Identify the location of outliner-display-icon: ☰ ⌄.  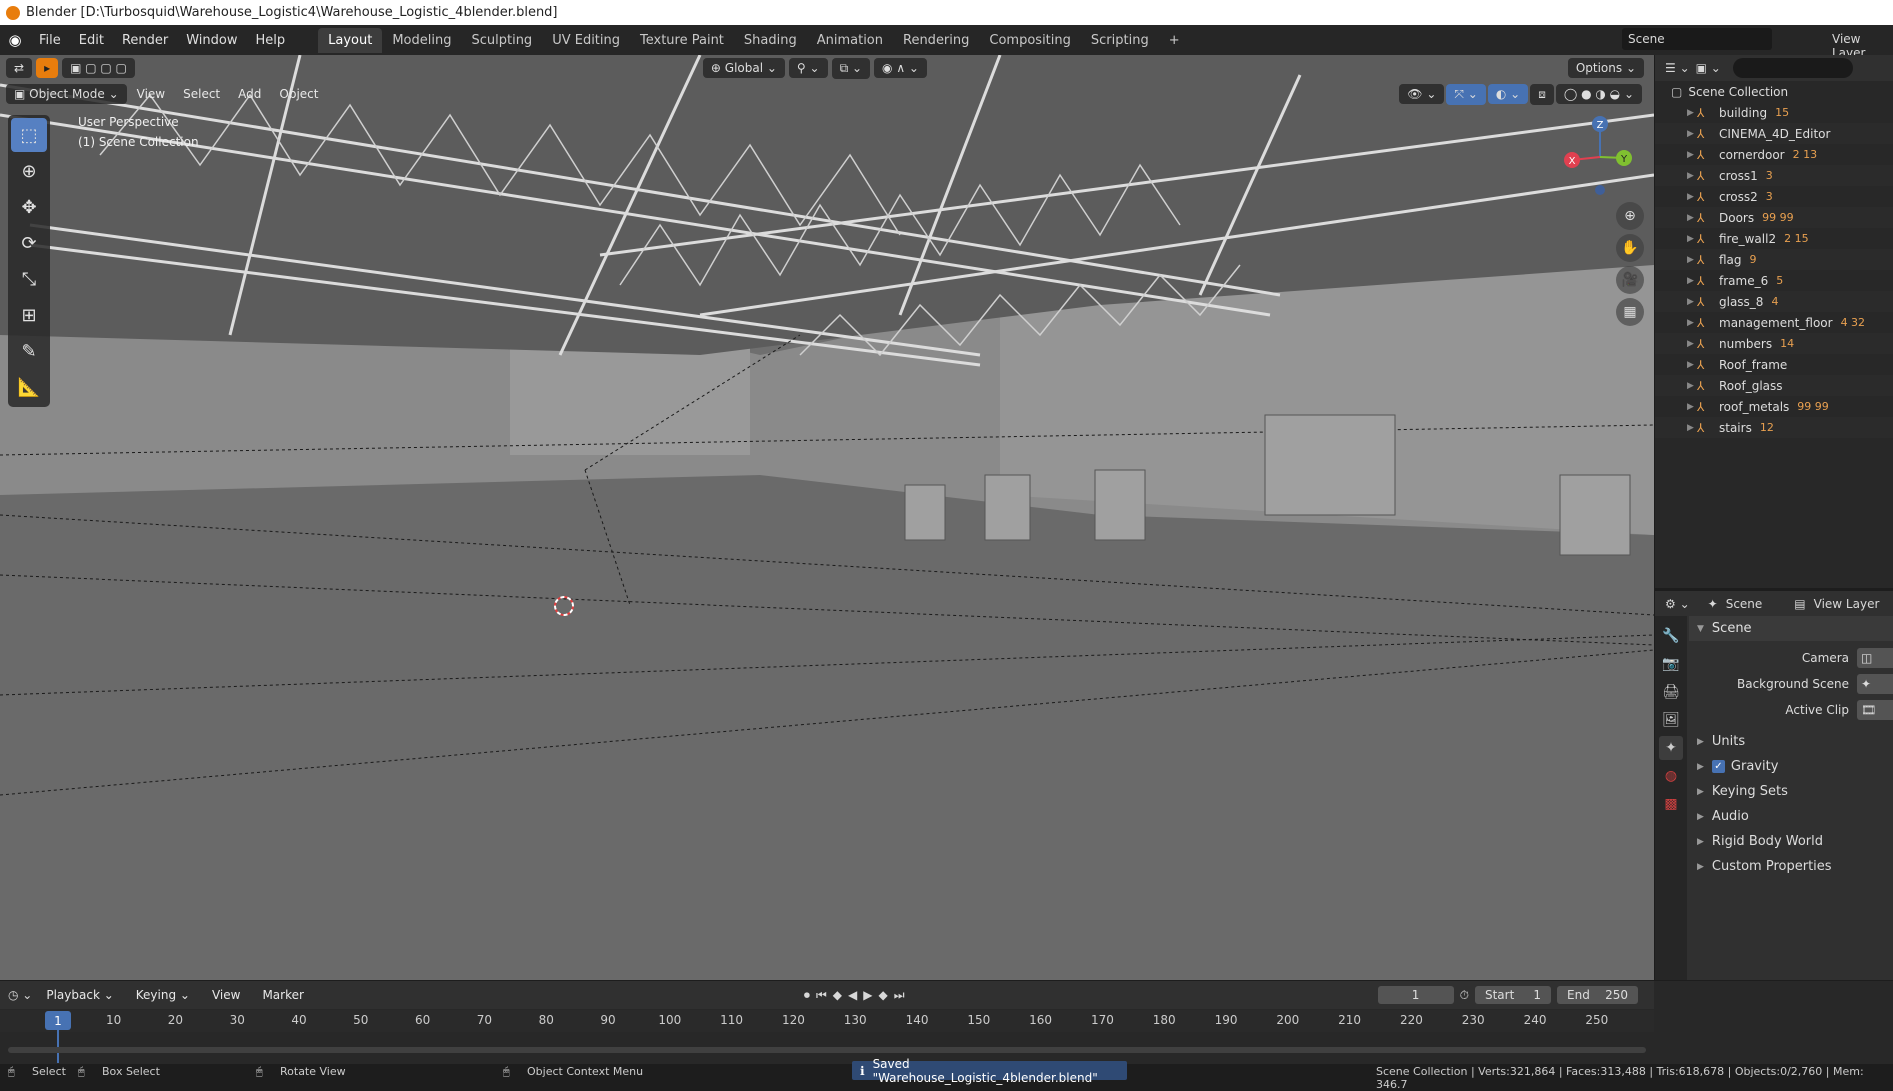
(1677, 68).